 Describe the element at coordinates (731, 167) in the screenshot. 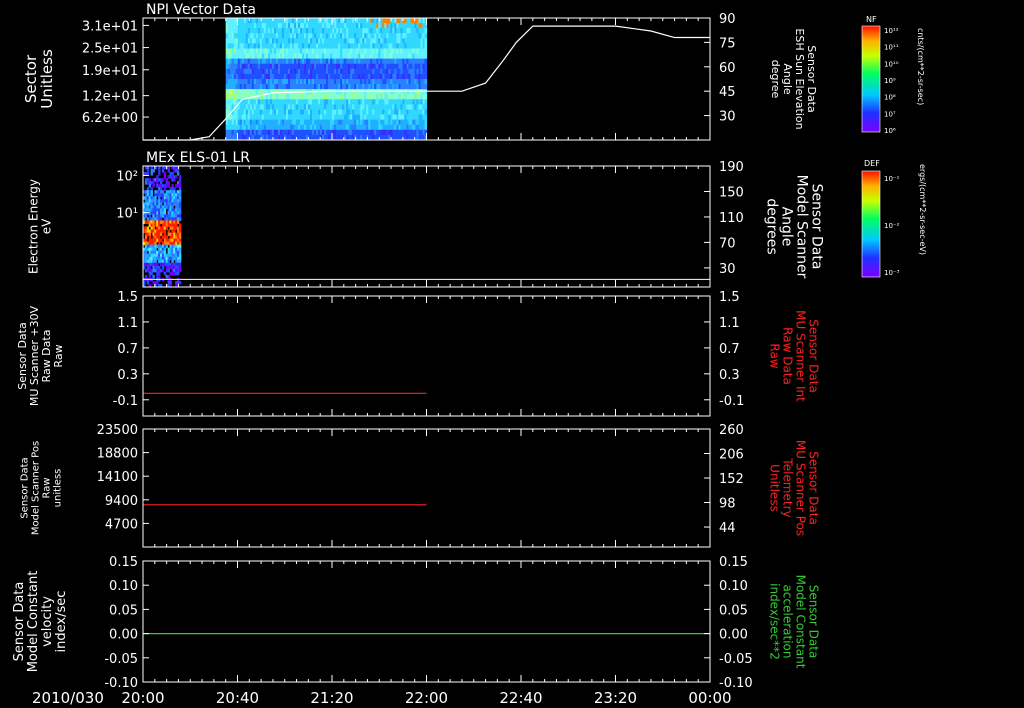

I see `right-tick-label: 190` at that location.